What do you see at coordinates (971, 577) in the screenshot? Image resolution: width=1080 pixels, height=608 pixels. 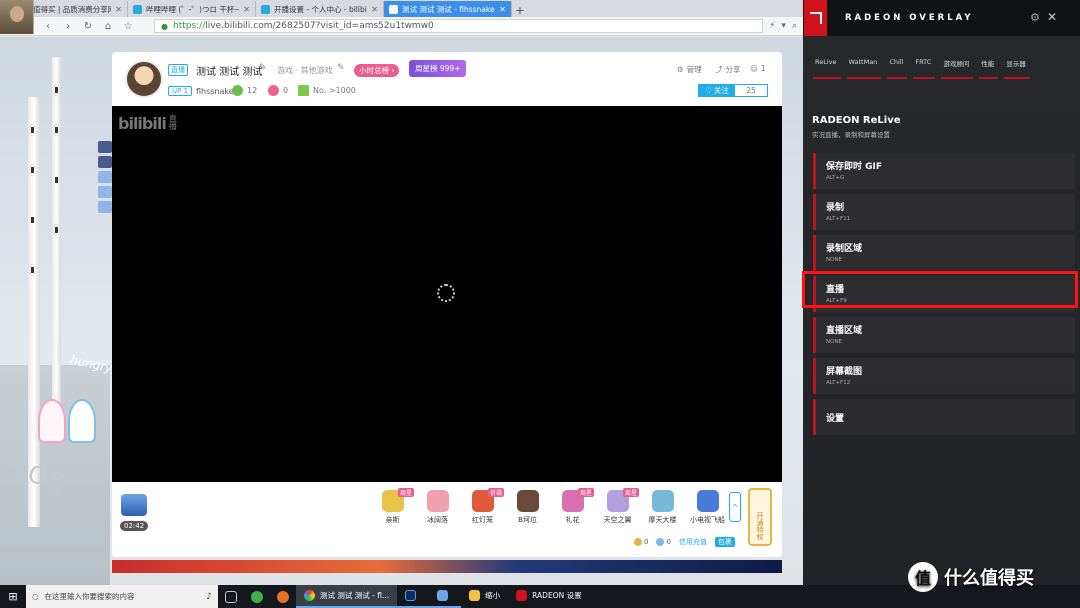 I see `smzdm-watermark: 值 什么值得买` at bounding box center [971, 577].